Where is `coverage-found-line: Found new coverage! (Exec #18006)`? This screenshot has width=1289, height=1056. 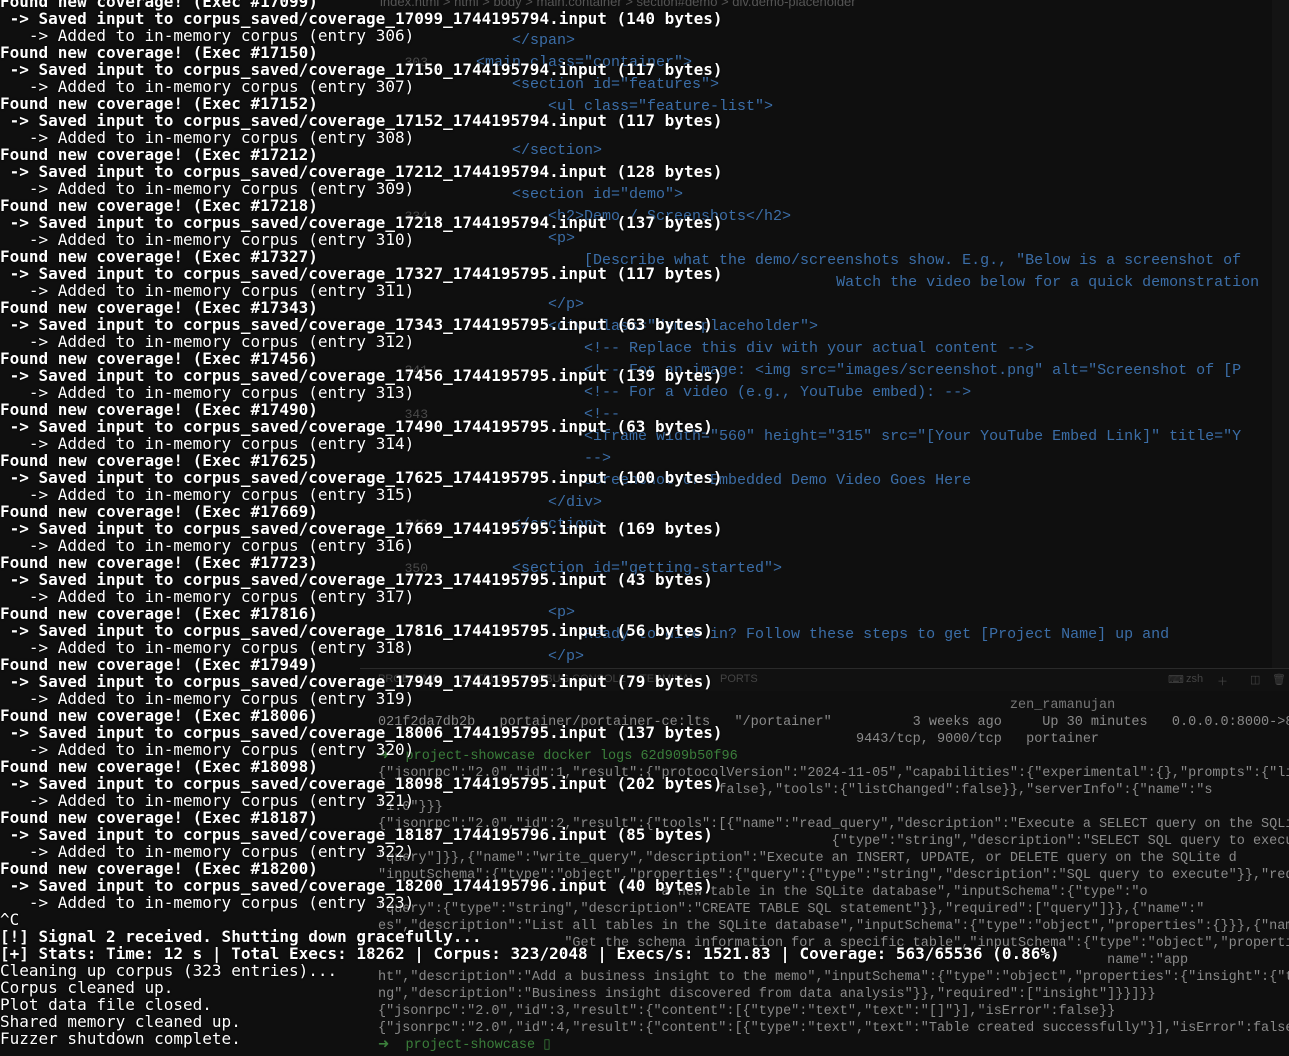 coverage-found-line: Found new coverage! (Exec #18006) is located at coordinates (450, 715).